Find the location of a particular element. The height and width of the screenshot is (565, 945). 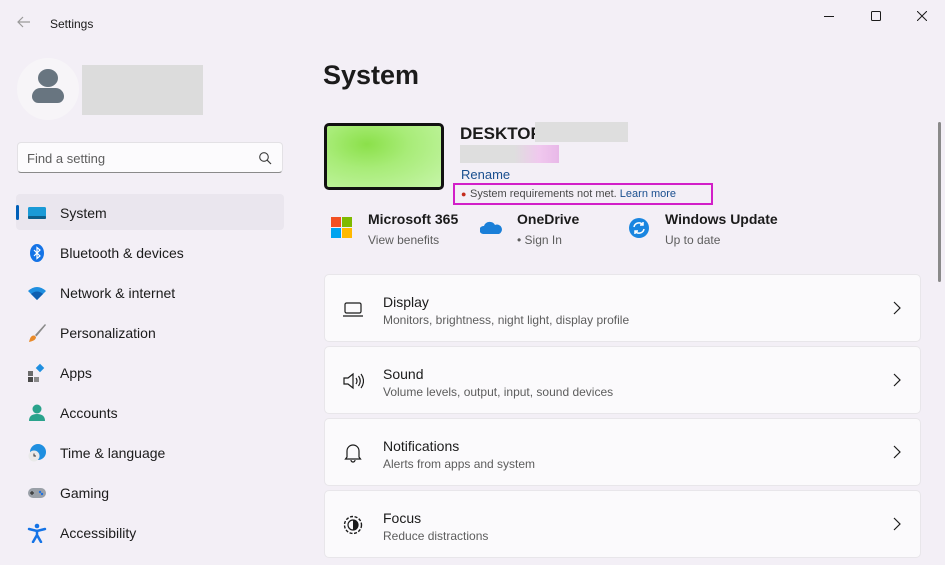

sidebar-item-label: Time & language is located at coordinates (113, 453).